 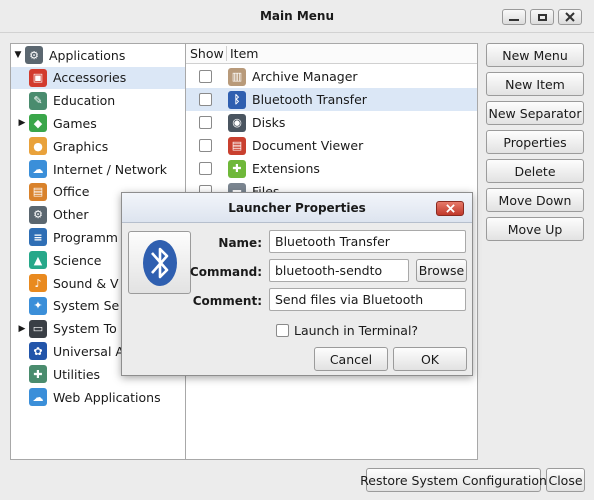 What do you see at coordinates (367, 299) in the screenshot?
I see `comment-field: Send files via Bluetooth` at bounding box center [367, 299].